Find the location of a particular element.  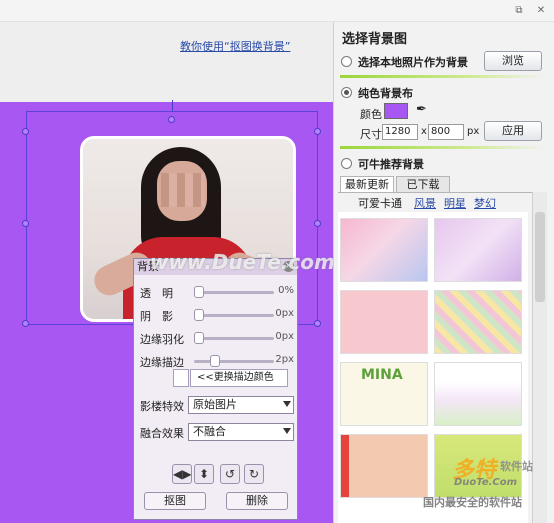

height-input: 800 is located at coordinates (446, 132).